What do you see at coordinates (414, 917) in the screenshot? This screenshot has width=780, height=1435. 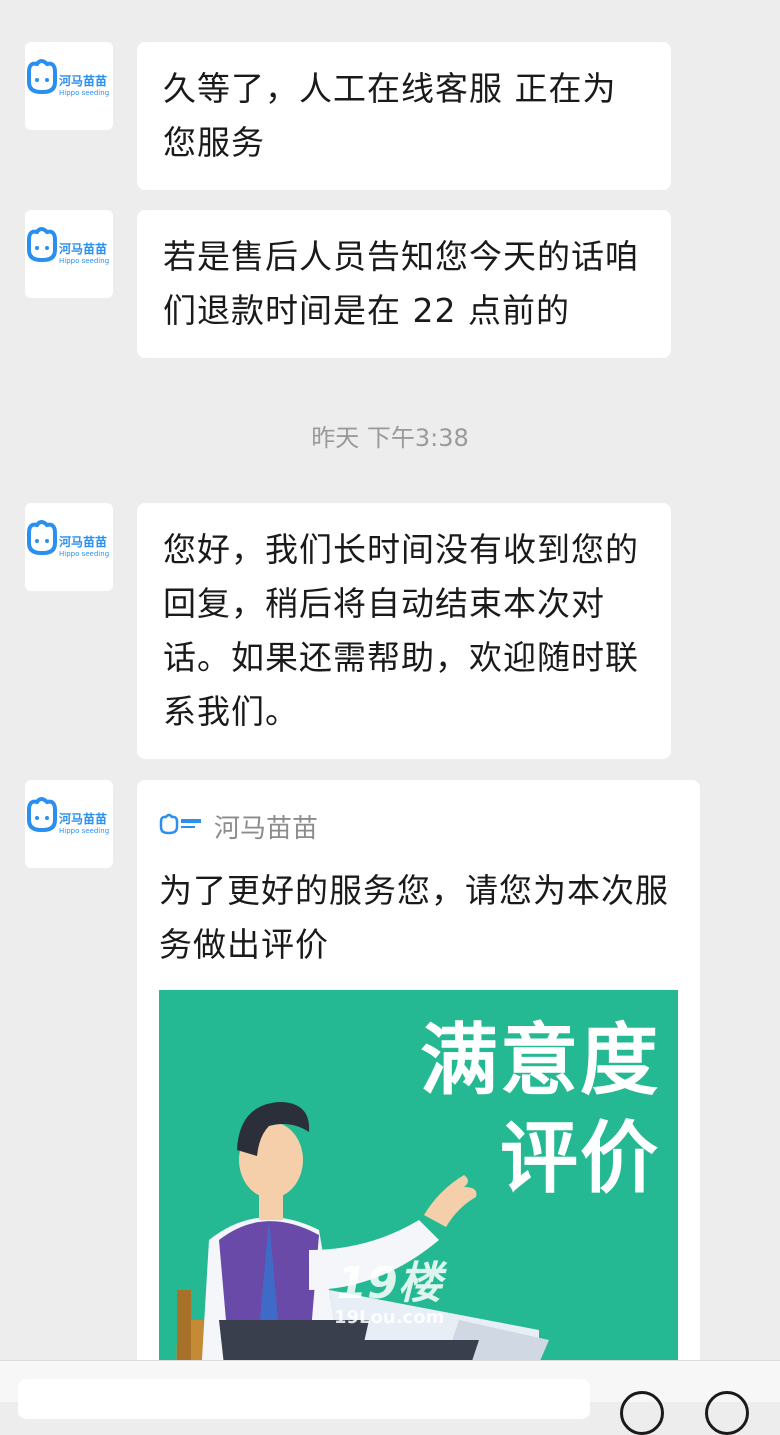 I see `card-text: 为了更好的服务您，请您为本次服务做出评价` at bounding box center [414, 917].